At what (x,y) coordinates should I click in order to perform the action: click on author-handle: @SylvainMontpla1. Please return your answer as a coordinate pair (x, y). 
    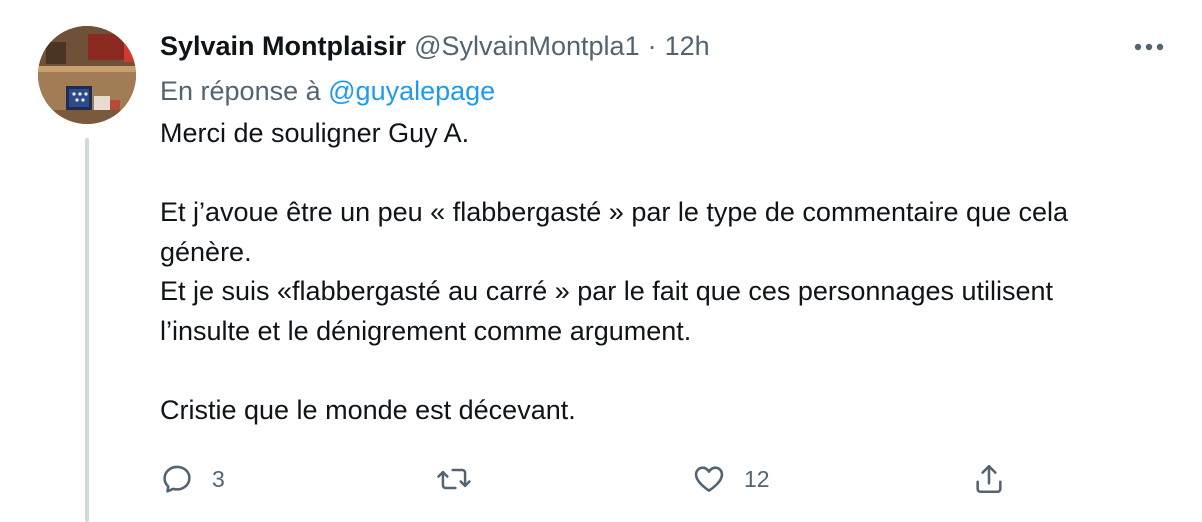
    Looking at the image, I should click on (527, 46).